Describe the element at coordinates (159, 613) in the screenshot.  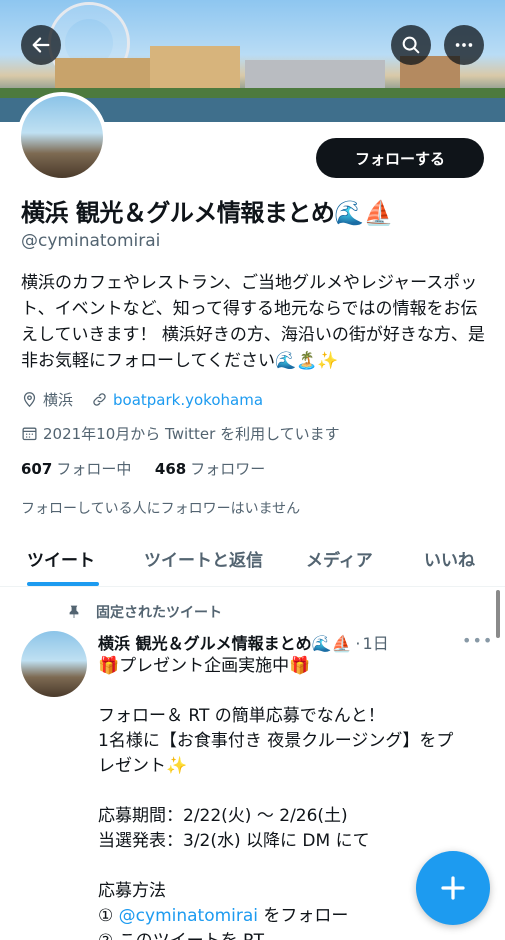
I see `pinned-label: 固定されたツイート` at that location.